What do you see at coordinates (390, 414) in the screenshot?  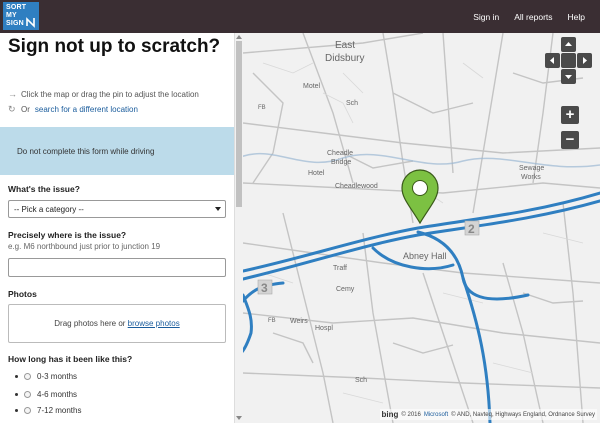 I see `bing-logo: bing` at bounding box center [390, 414].